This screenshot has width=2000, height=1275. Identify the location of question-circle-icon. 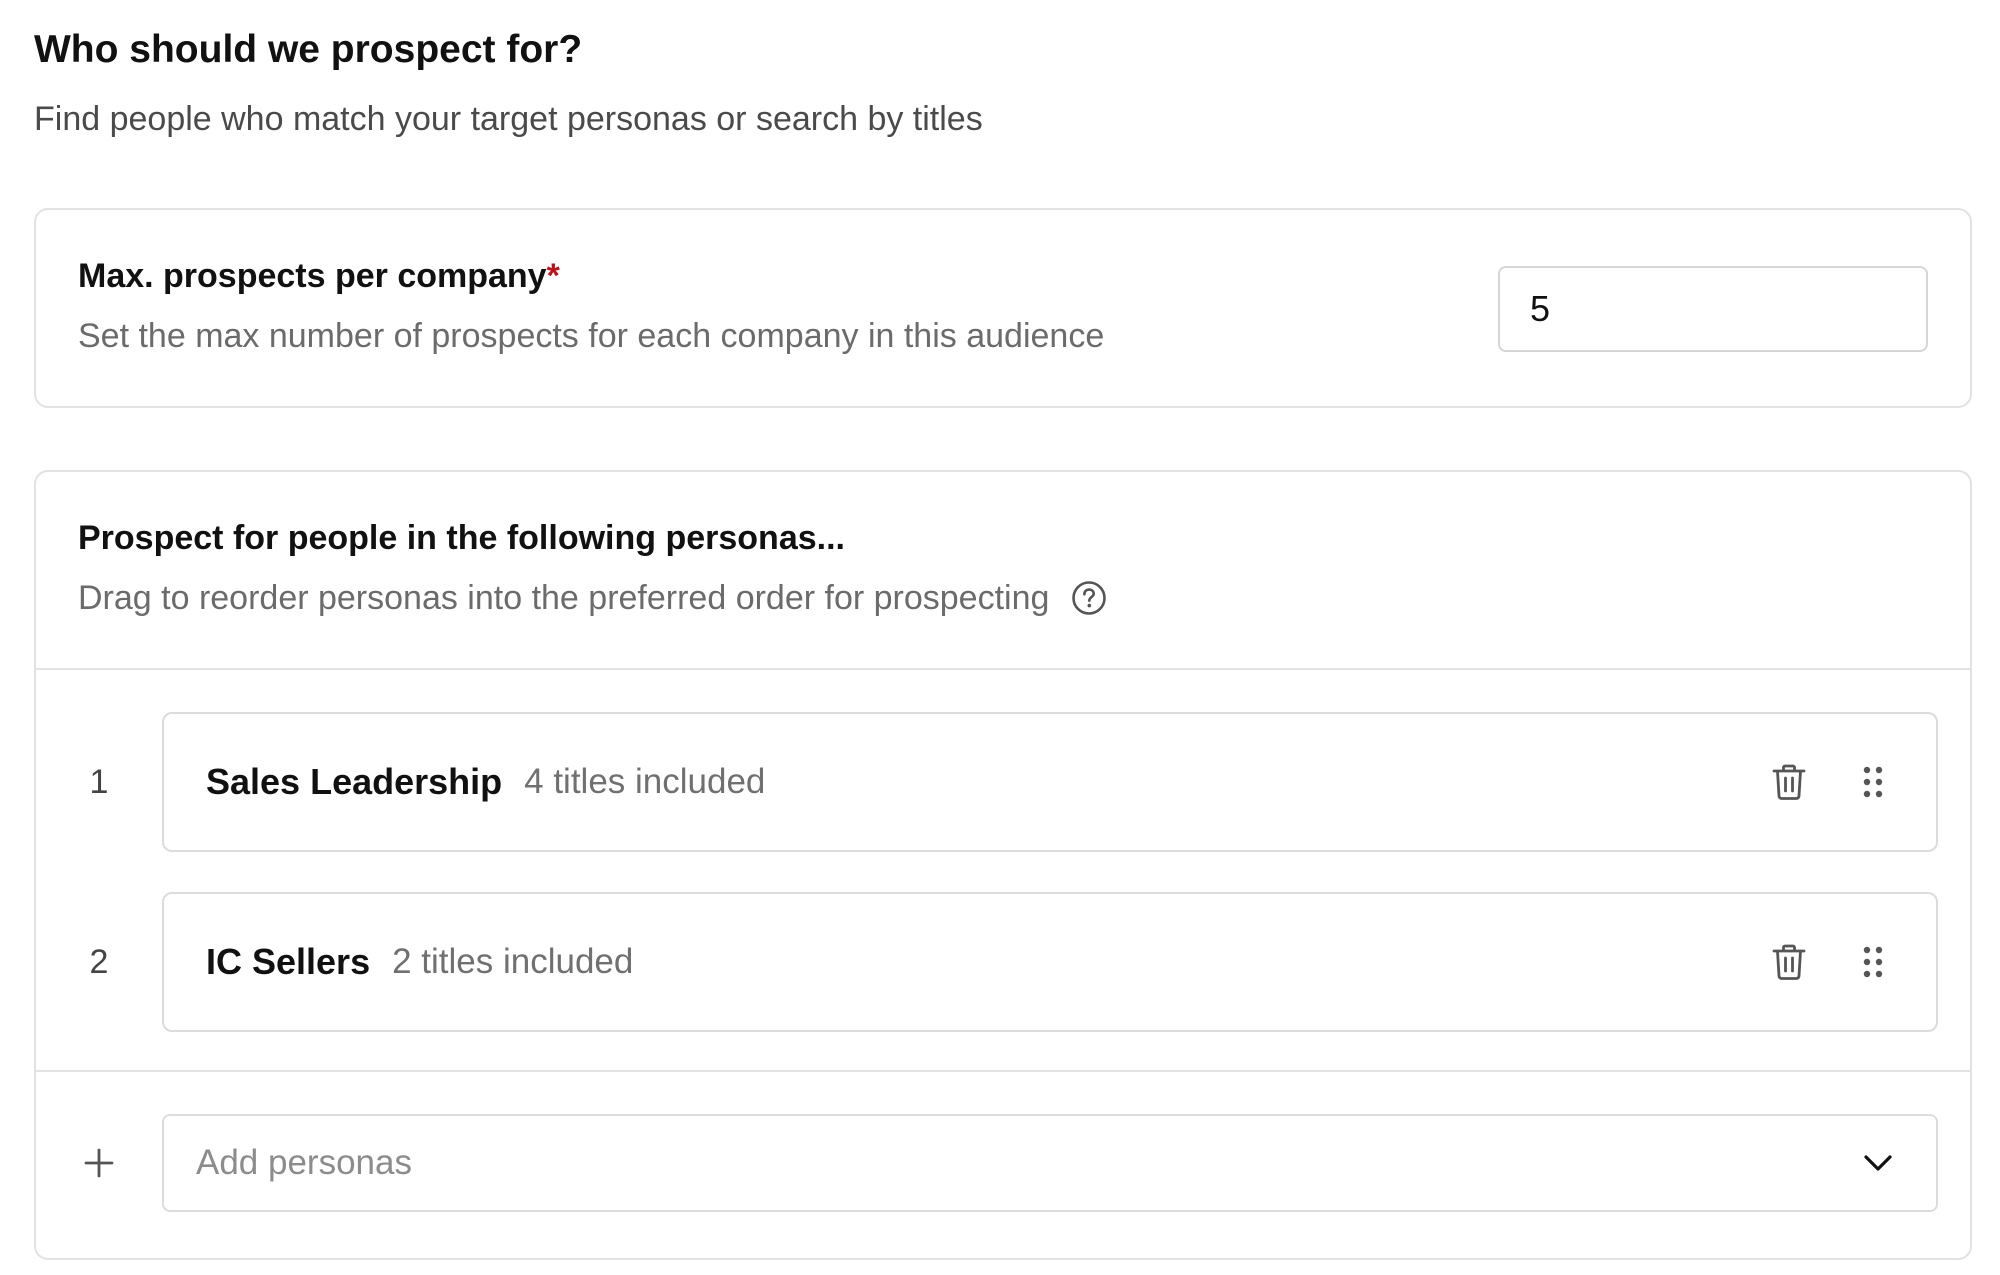
(1089, 598).